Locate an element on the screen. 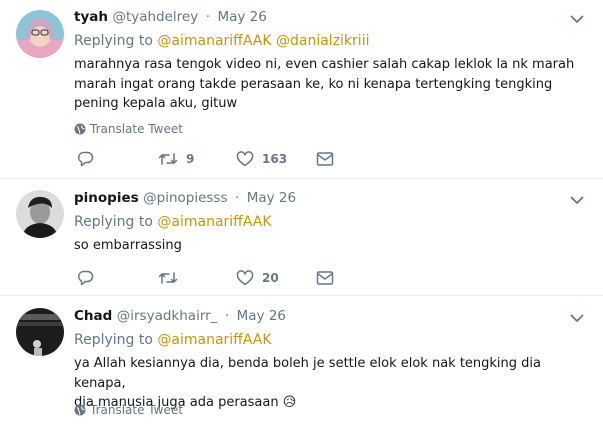  username: @irsyadkhairr_ is located at coordinates (167, 316).